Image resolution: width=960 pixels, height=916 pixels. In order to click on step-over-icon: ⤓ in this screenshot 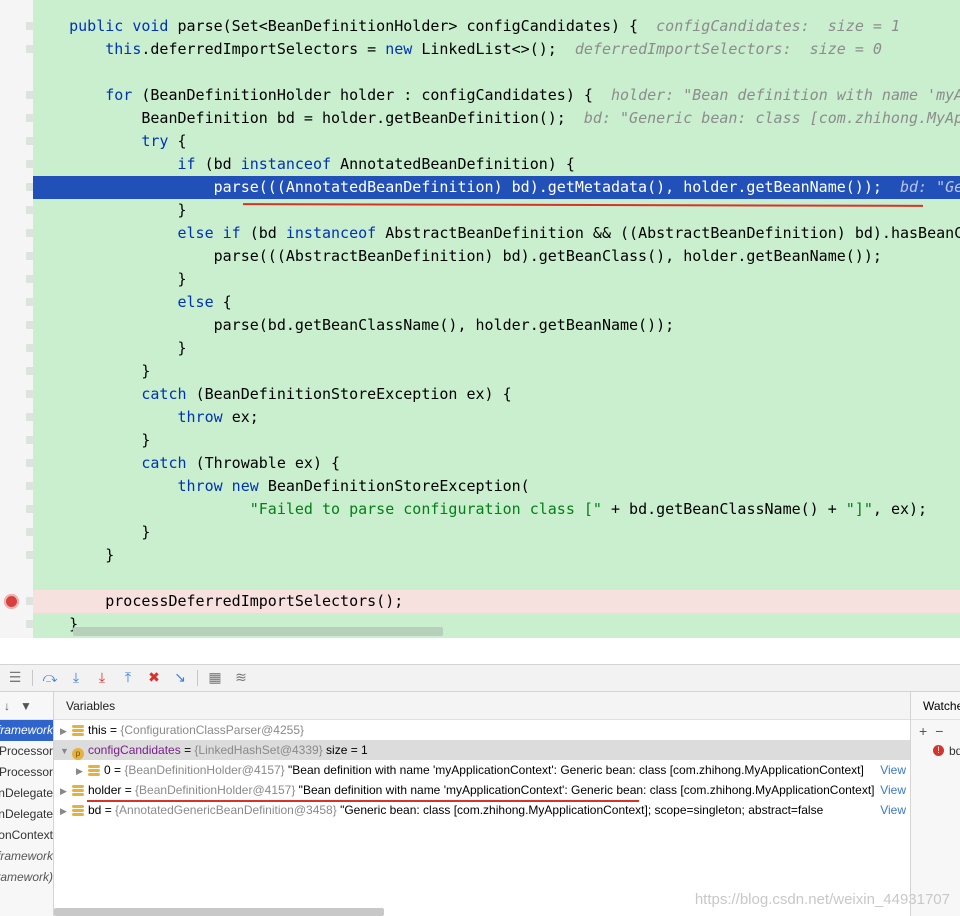, I will do `click(76, 678)`.